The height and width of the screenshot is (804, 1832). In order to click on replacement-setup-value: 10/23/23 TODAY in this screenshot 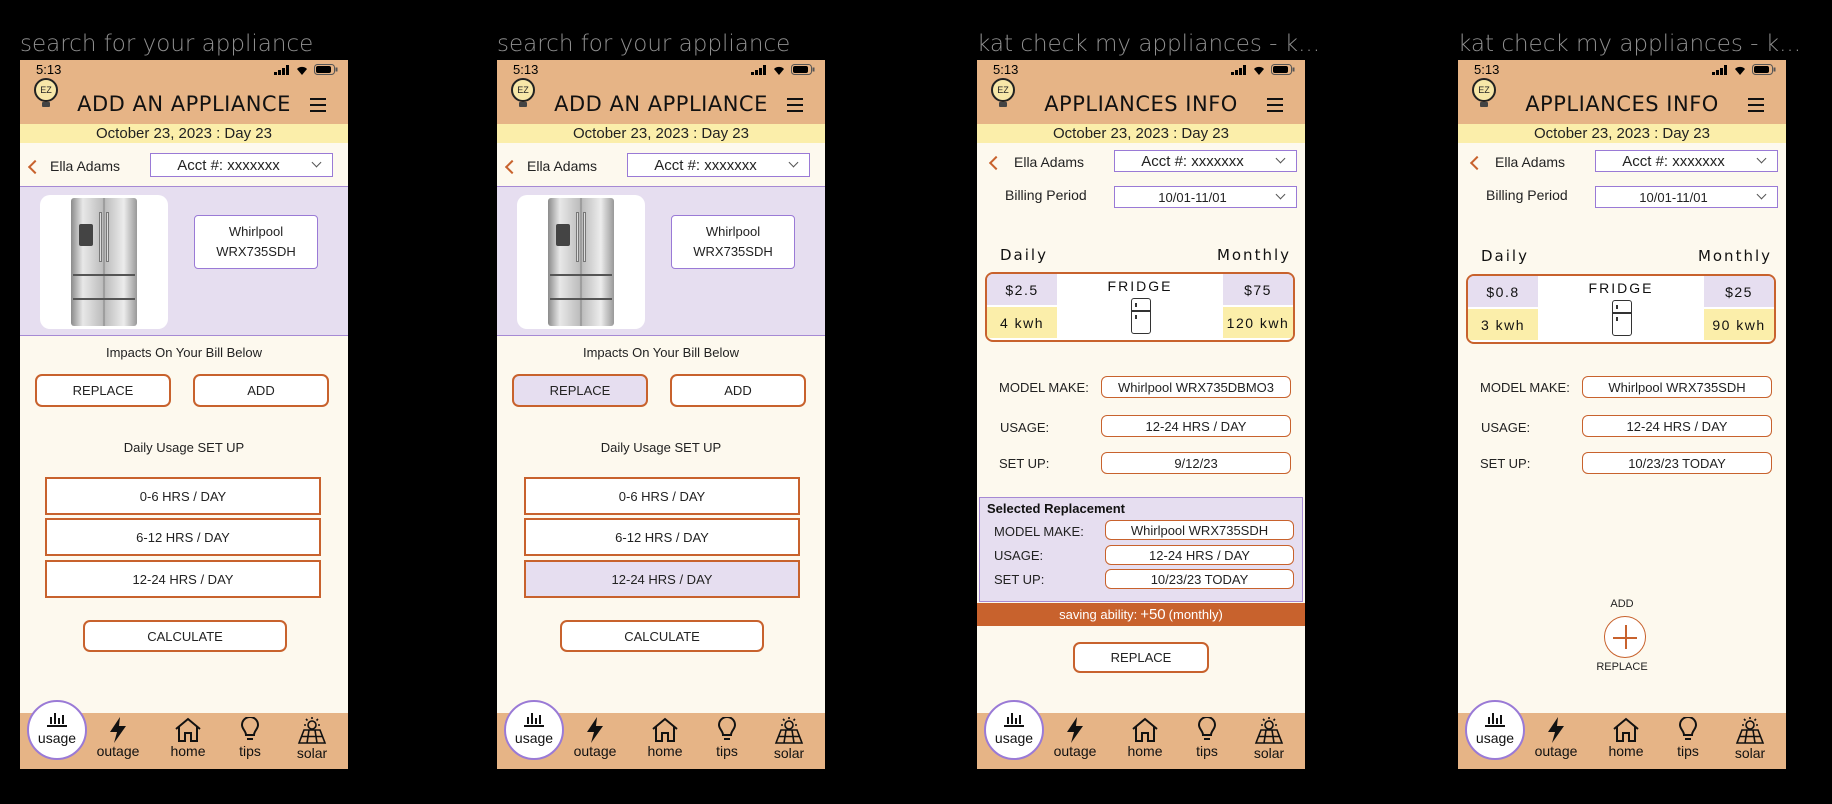, I will do `click(1199, 579)`.